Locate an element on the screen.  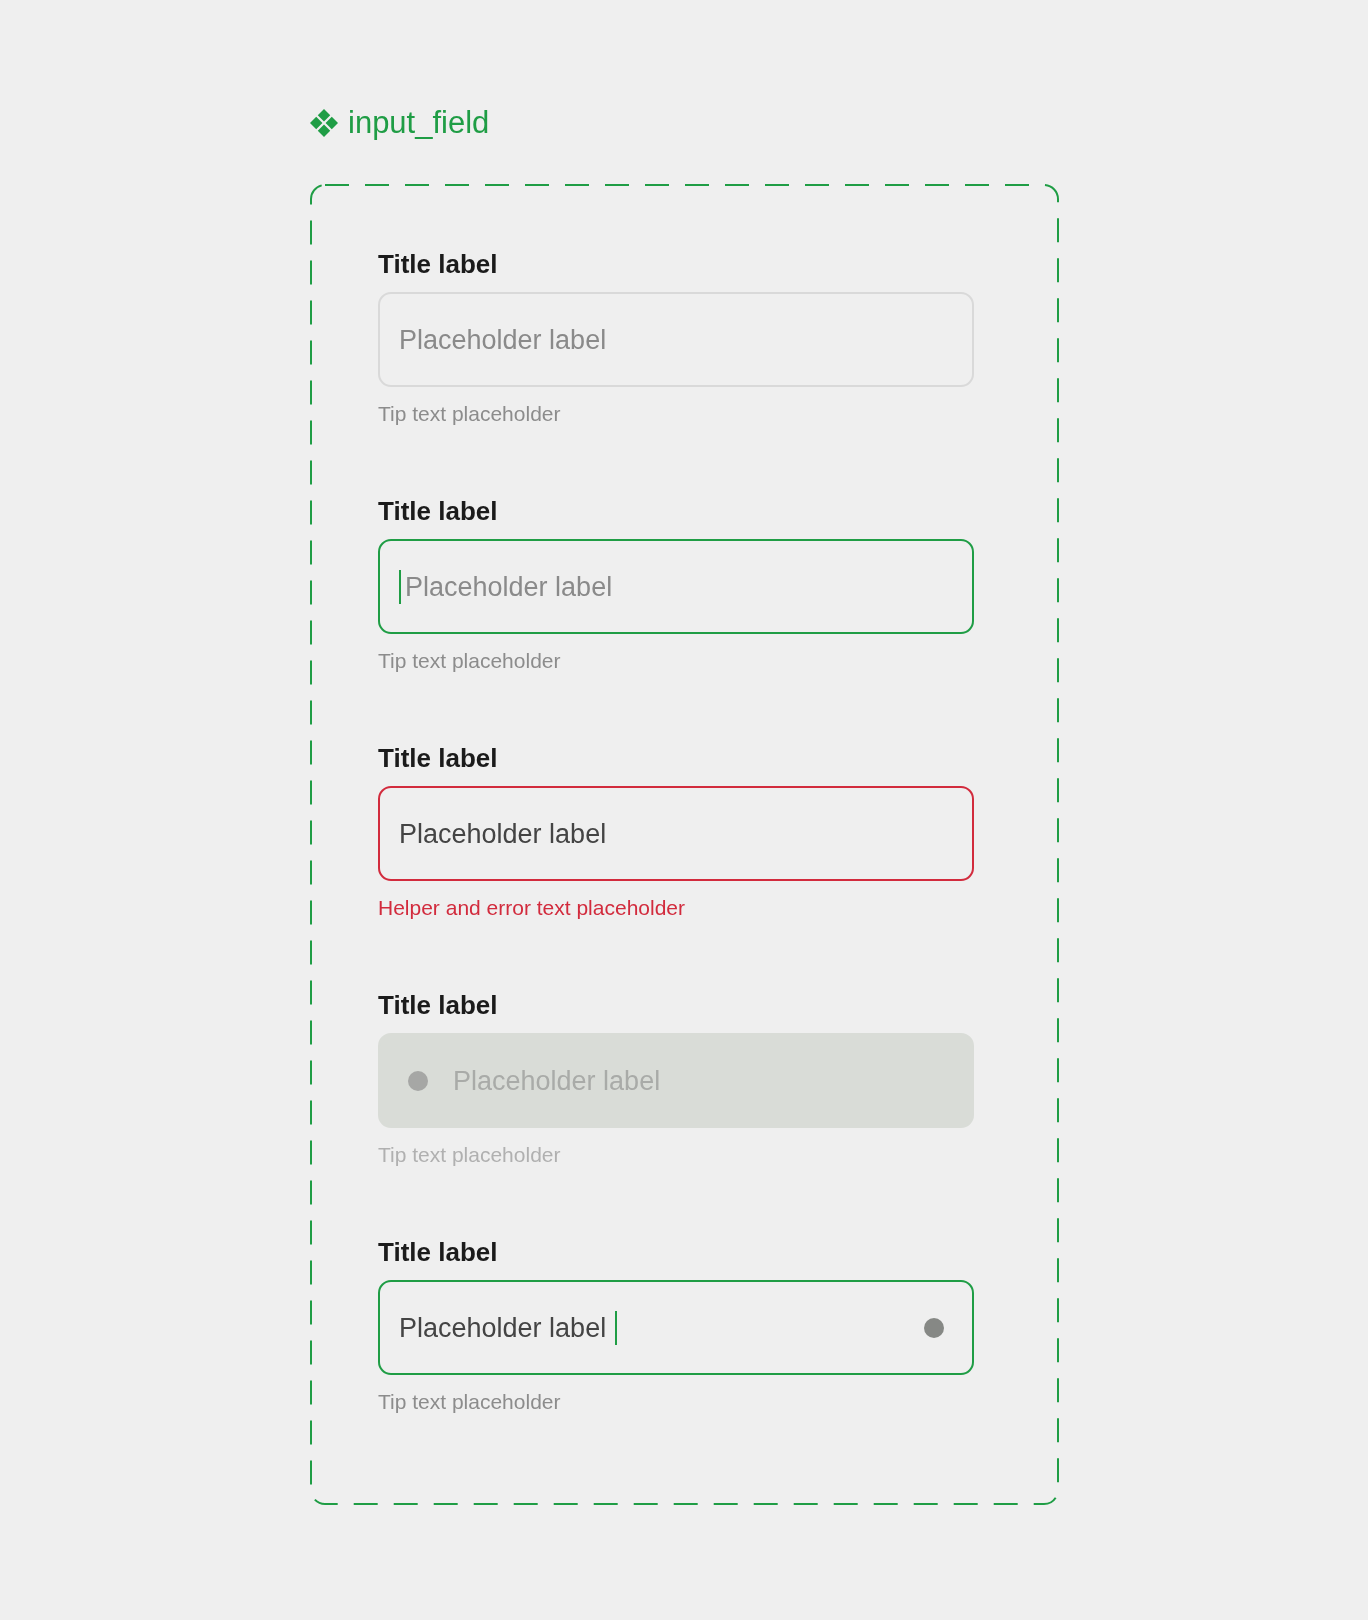
dot-icon is located at coordinates (934, 1327).